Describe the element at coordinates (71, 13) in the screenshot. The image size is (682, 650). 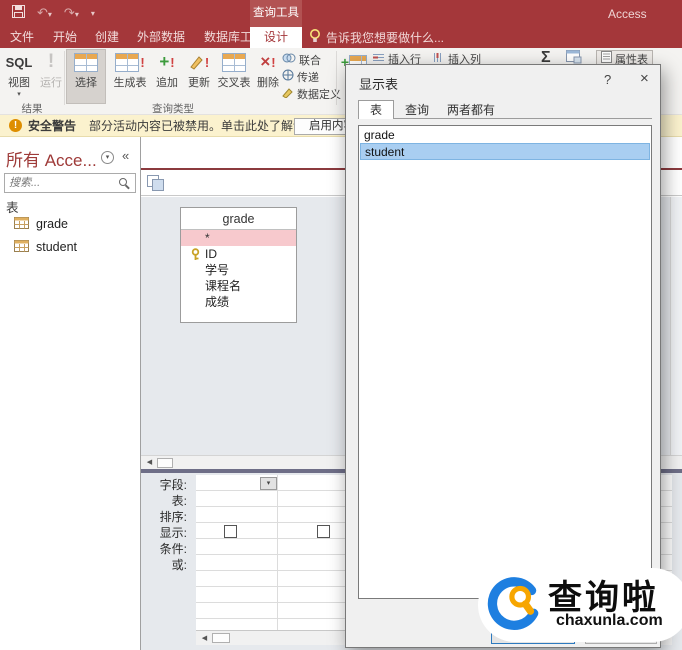
I see `redo-icon: ↷▾` at that location.